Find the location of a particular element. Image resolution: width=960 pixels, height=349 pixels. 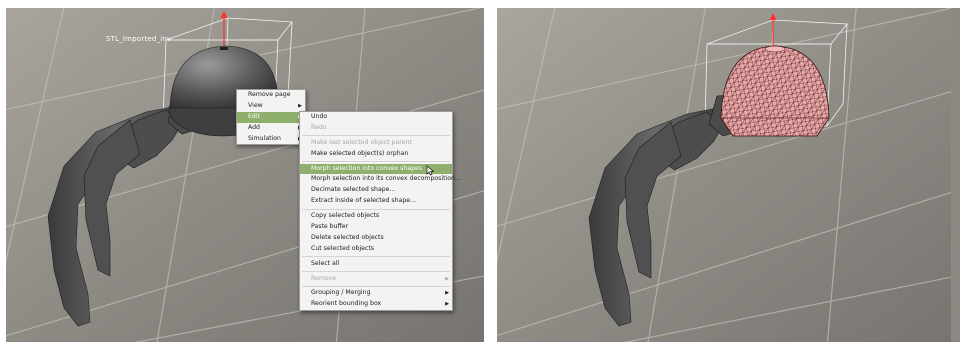

menu-item-select-all: Select all is located at coordinates (376, 264).